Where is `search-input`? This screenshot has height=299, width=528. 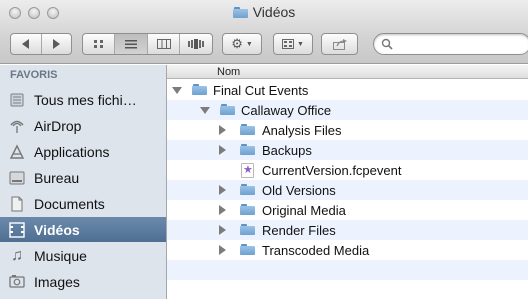
search-input is located at coordinates (456, 44).